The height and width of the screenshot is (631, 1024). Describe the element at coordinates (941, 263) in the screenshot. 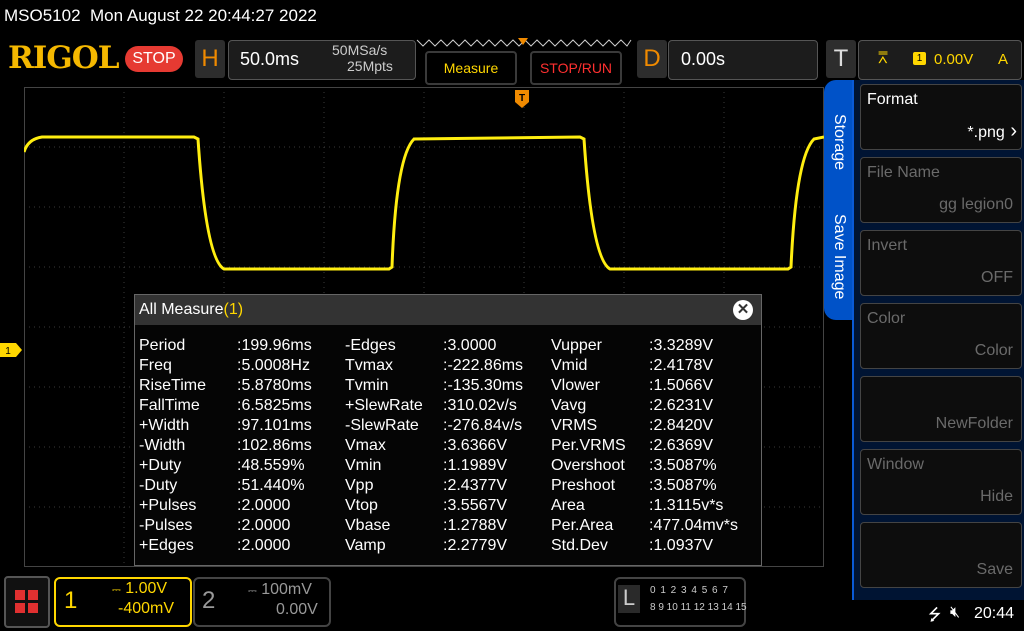

I see `menu-item: Invert OFF` at that location.